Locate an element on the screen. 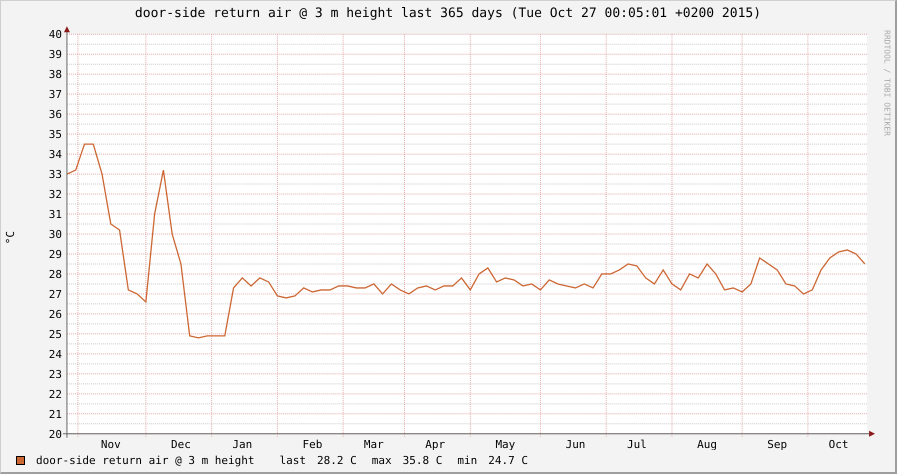 This screenshot has height=474, width=897. x-tick-label: Apr is located at coordinates (435, 444).